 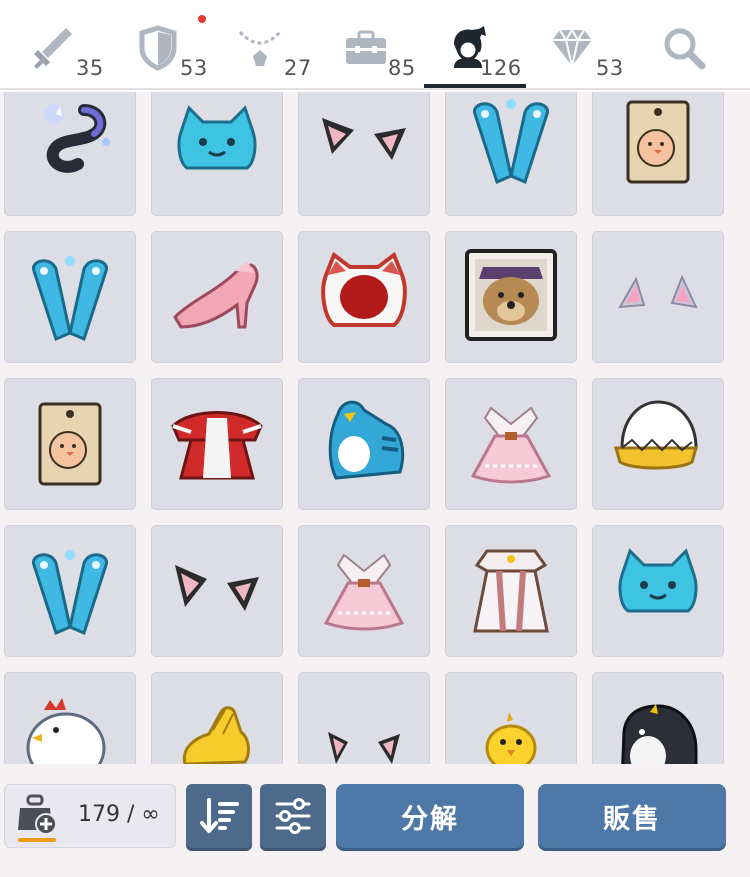 I want to click on filter-button, so click(x=293, y=816).